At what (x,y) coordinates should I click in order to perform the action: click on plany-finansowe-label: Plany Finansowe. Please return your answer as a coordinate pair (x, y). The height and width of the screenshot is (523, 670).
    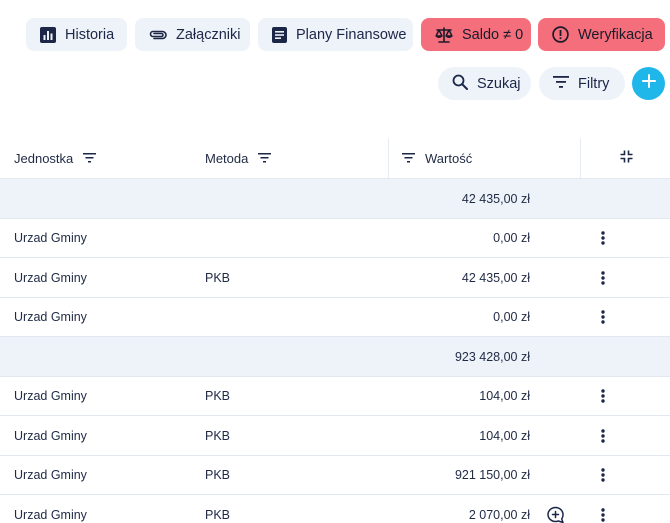
    Looking at the image, I should click on (351, 34).